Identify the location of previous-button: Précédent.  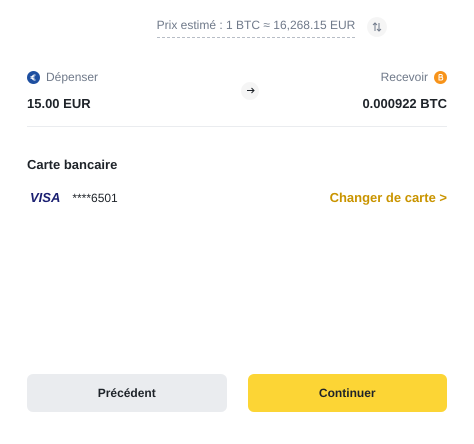
(126, 393).